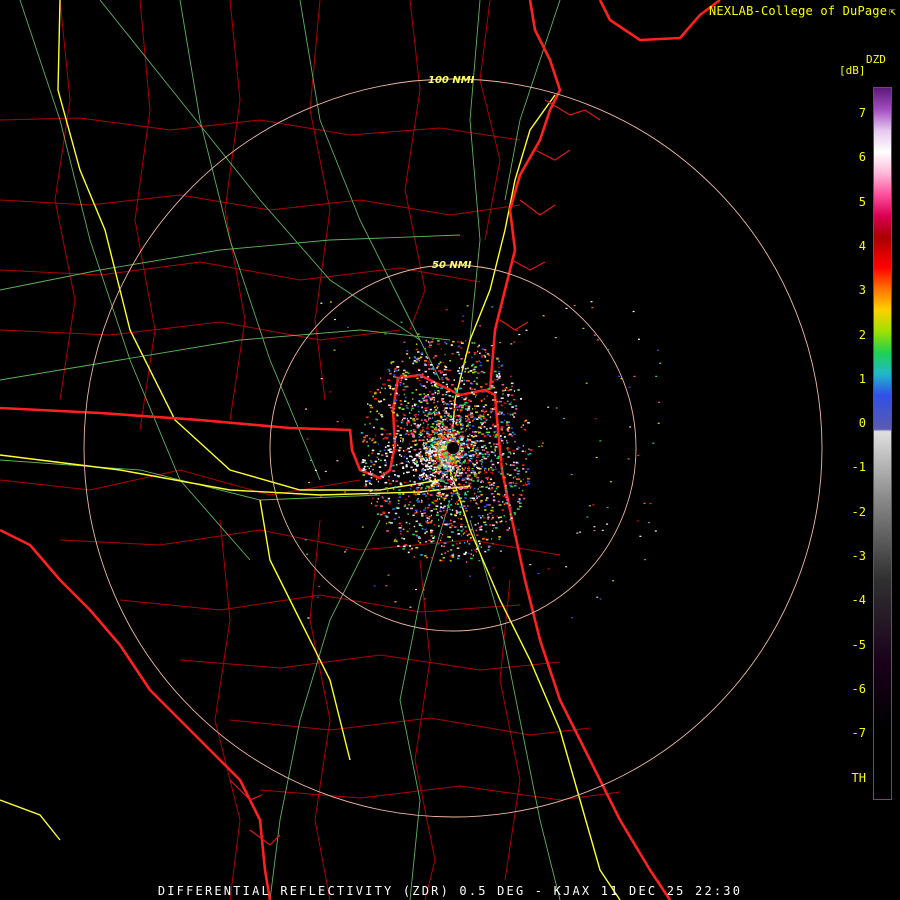 The height and width of the screenshot is (900, 900). I want to click on colorbar, so click(882, 443).